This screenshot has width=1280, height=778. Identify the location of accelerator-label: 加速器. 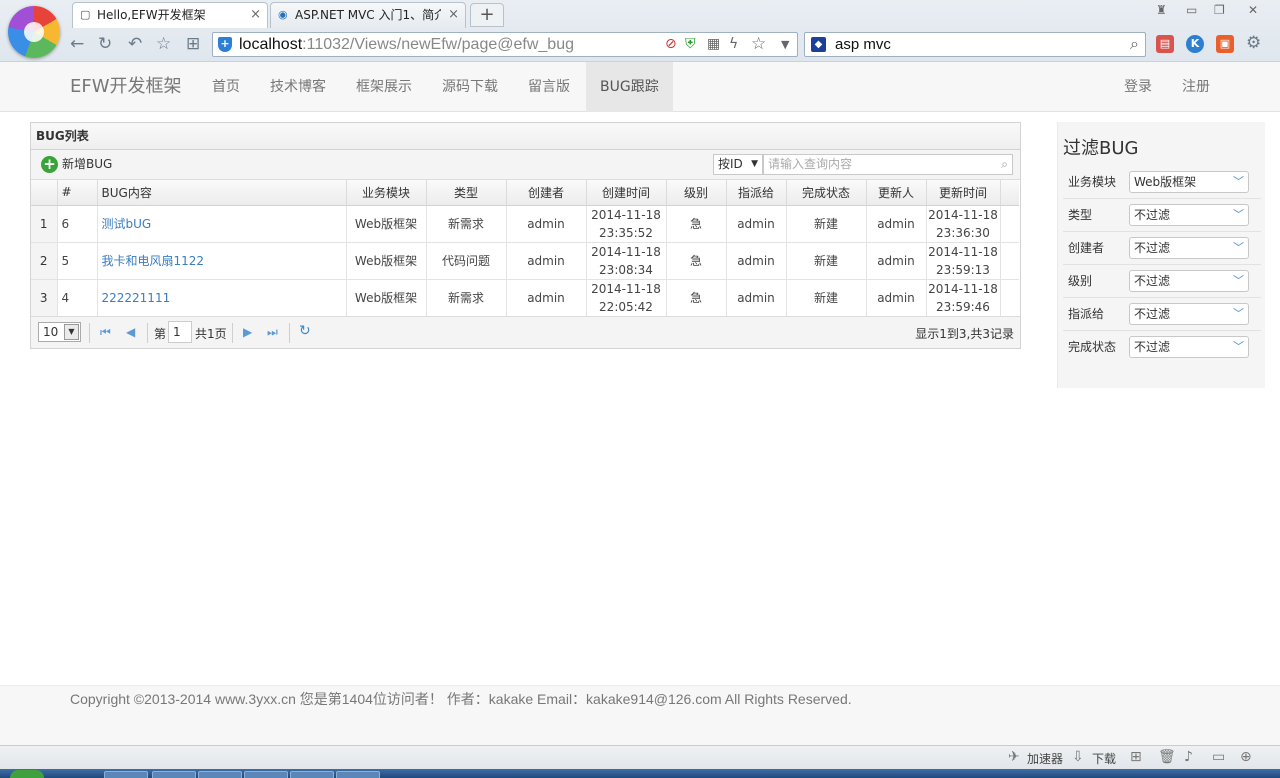
(1045, 758).